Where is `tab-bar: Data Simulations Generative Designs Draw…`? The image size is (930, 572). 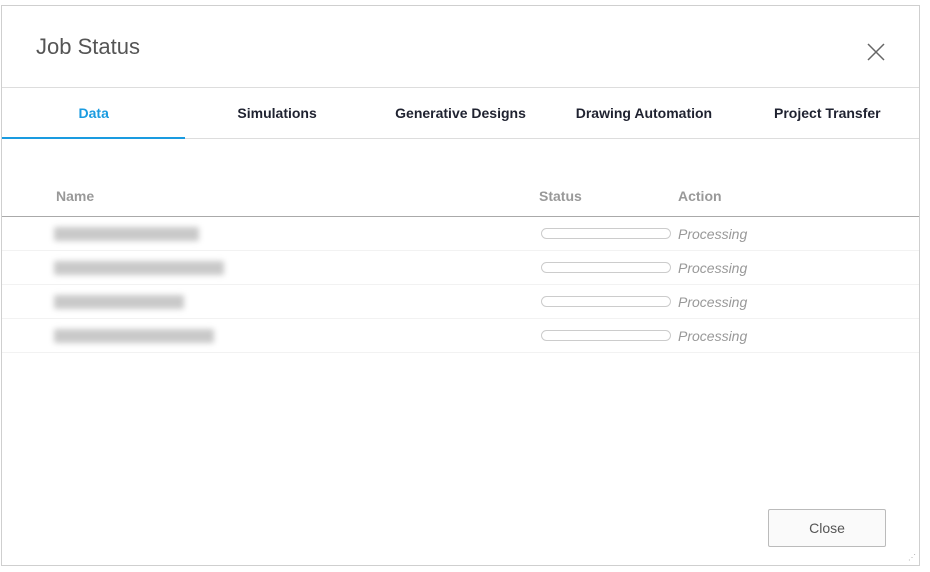
tab-bar: Data Simulations Generative Designs Draw… is located at coordinates (460, 113).